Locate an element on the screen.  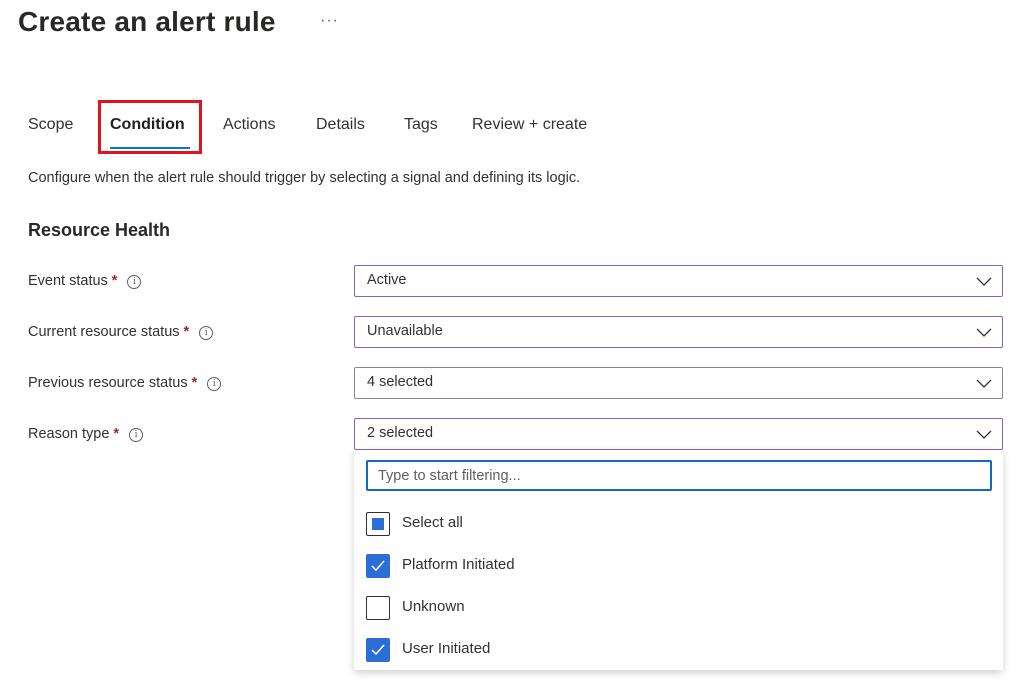
reason-type-dropdown: 2 selected is located at coordinates (678, 434).